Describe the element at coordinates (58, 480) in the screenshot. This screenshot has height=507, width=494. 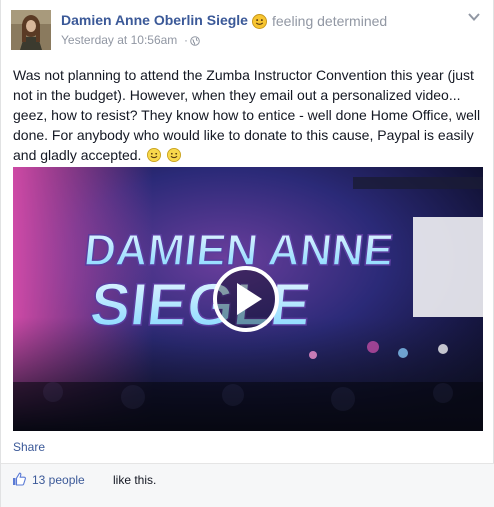
I see `likes-count-link: 13 people` at that location.